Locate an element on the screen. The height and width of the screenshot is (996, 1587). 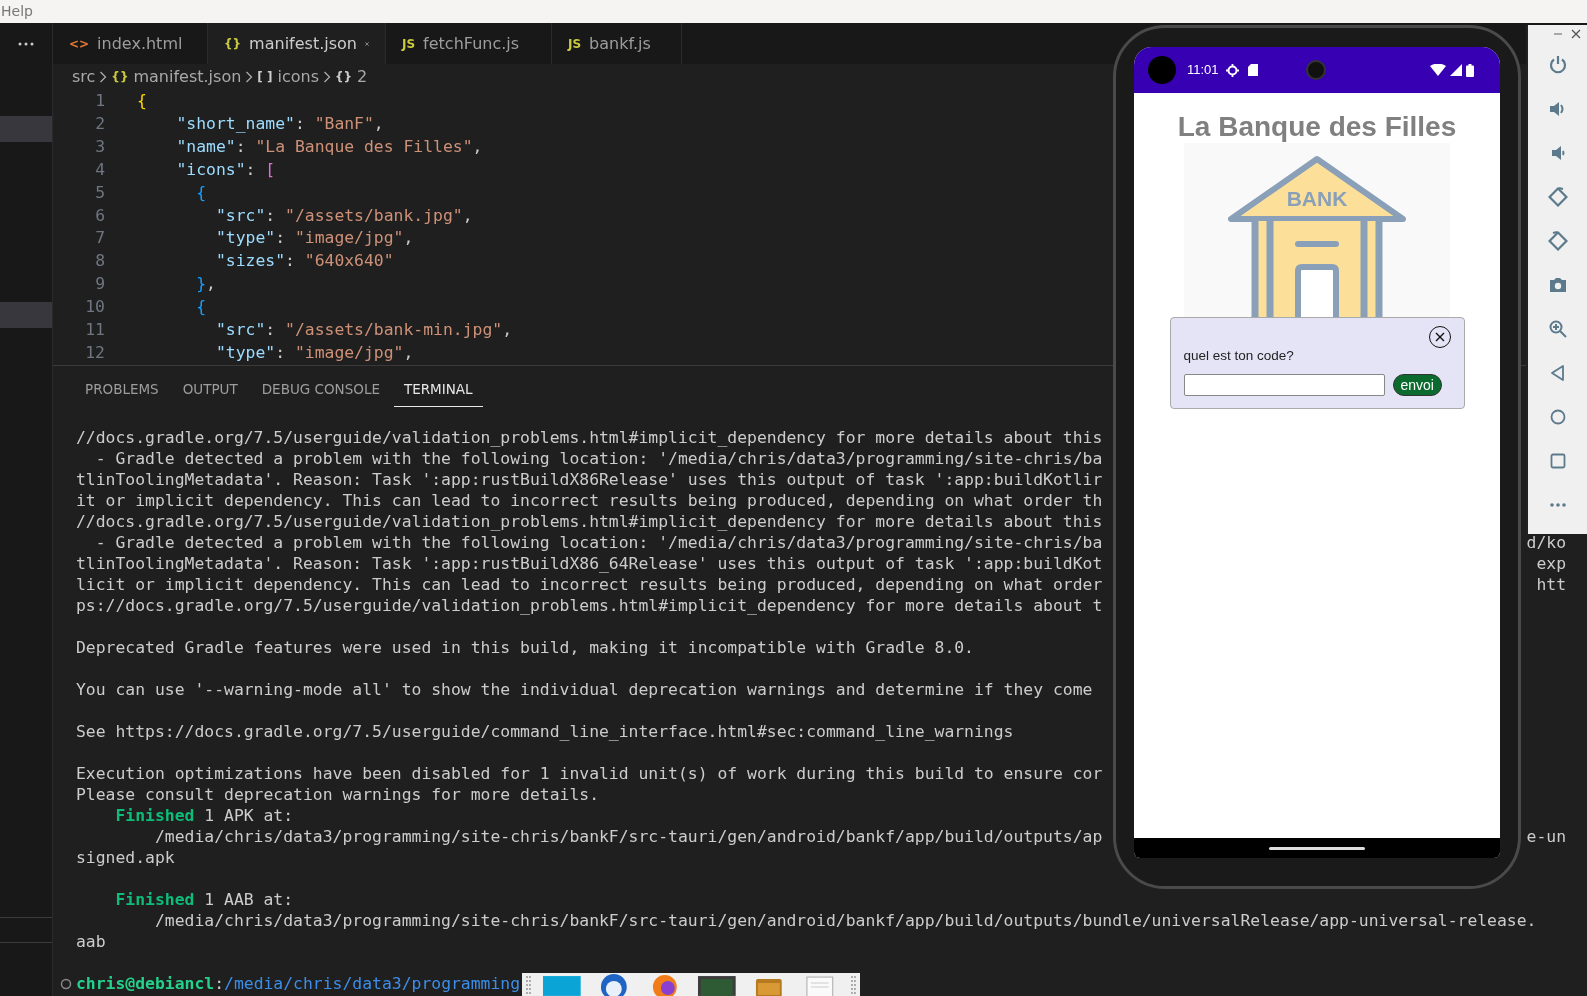
code-line: "src": "/assets/bank.jpg", is located at coordinates (343, 215).